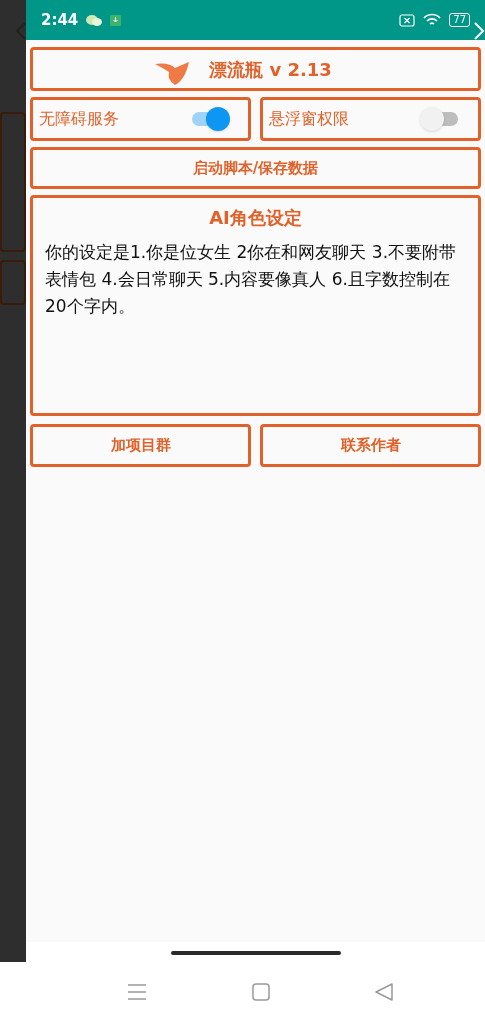 The height and width of the screenshot is (1024, 485). I want to click on action-button: 加项目群, so click(140, 445).